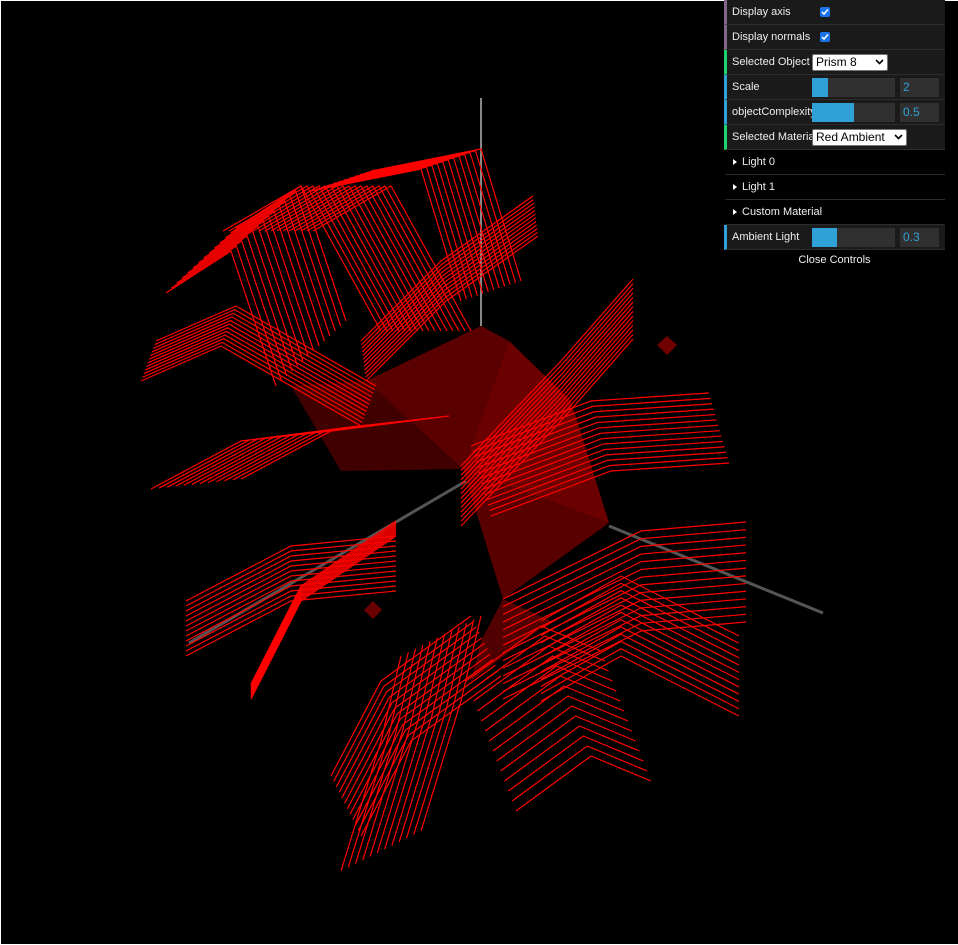 Image resolution: width=958 pixels, height=945 pixels. Describe the element at coordinates (919, 112) in the screenshot. I see `object-complexity-input: 0.5` at that location.